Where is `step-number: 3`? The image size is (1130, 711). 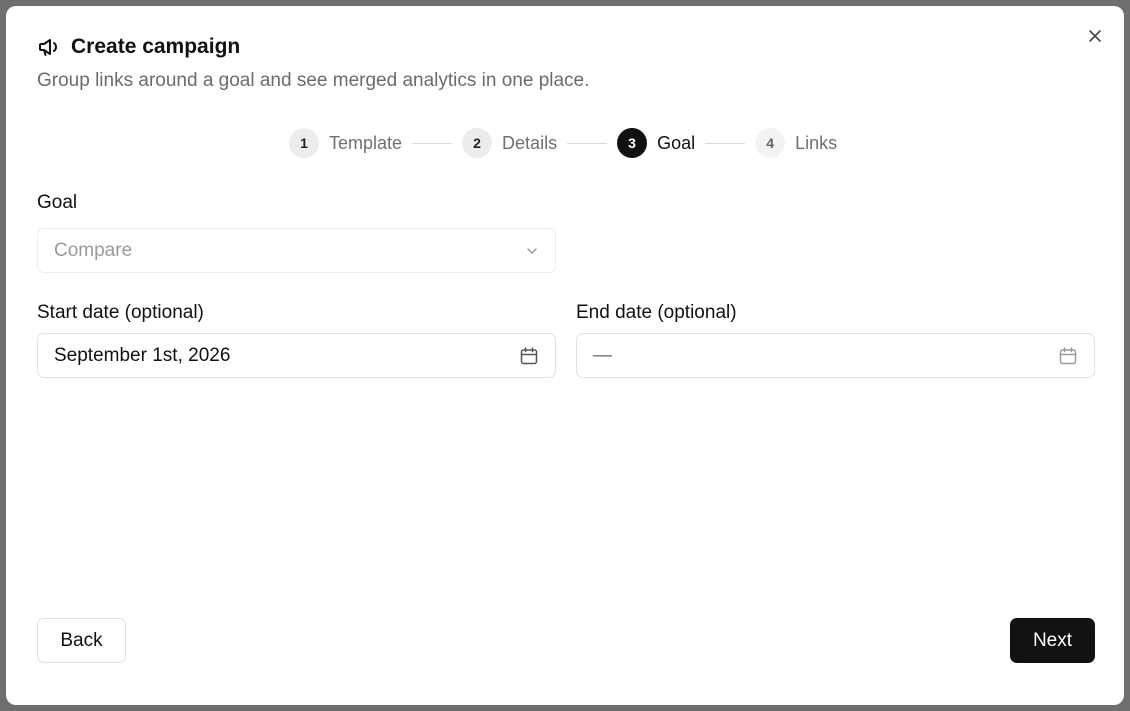
step-number: 3 is located at coordinates (632, 143).